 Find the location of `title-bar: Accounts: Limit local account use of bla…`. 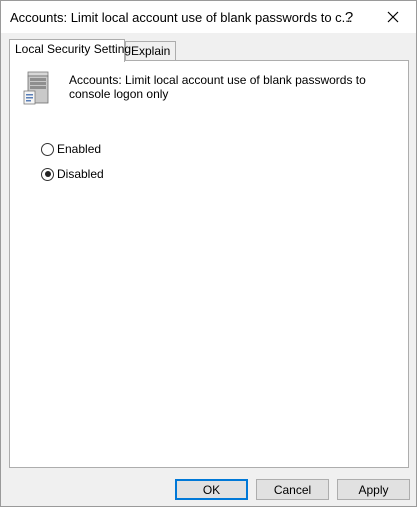

title-bar: Accounts: Limit local account use of bla… is located at coordinates (208, 17).